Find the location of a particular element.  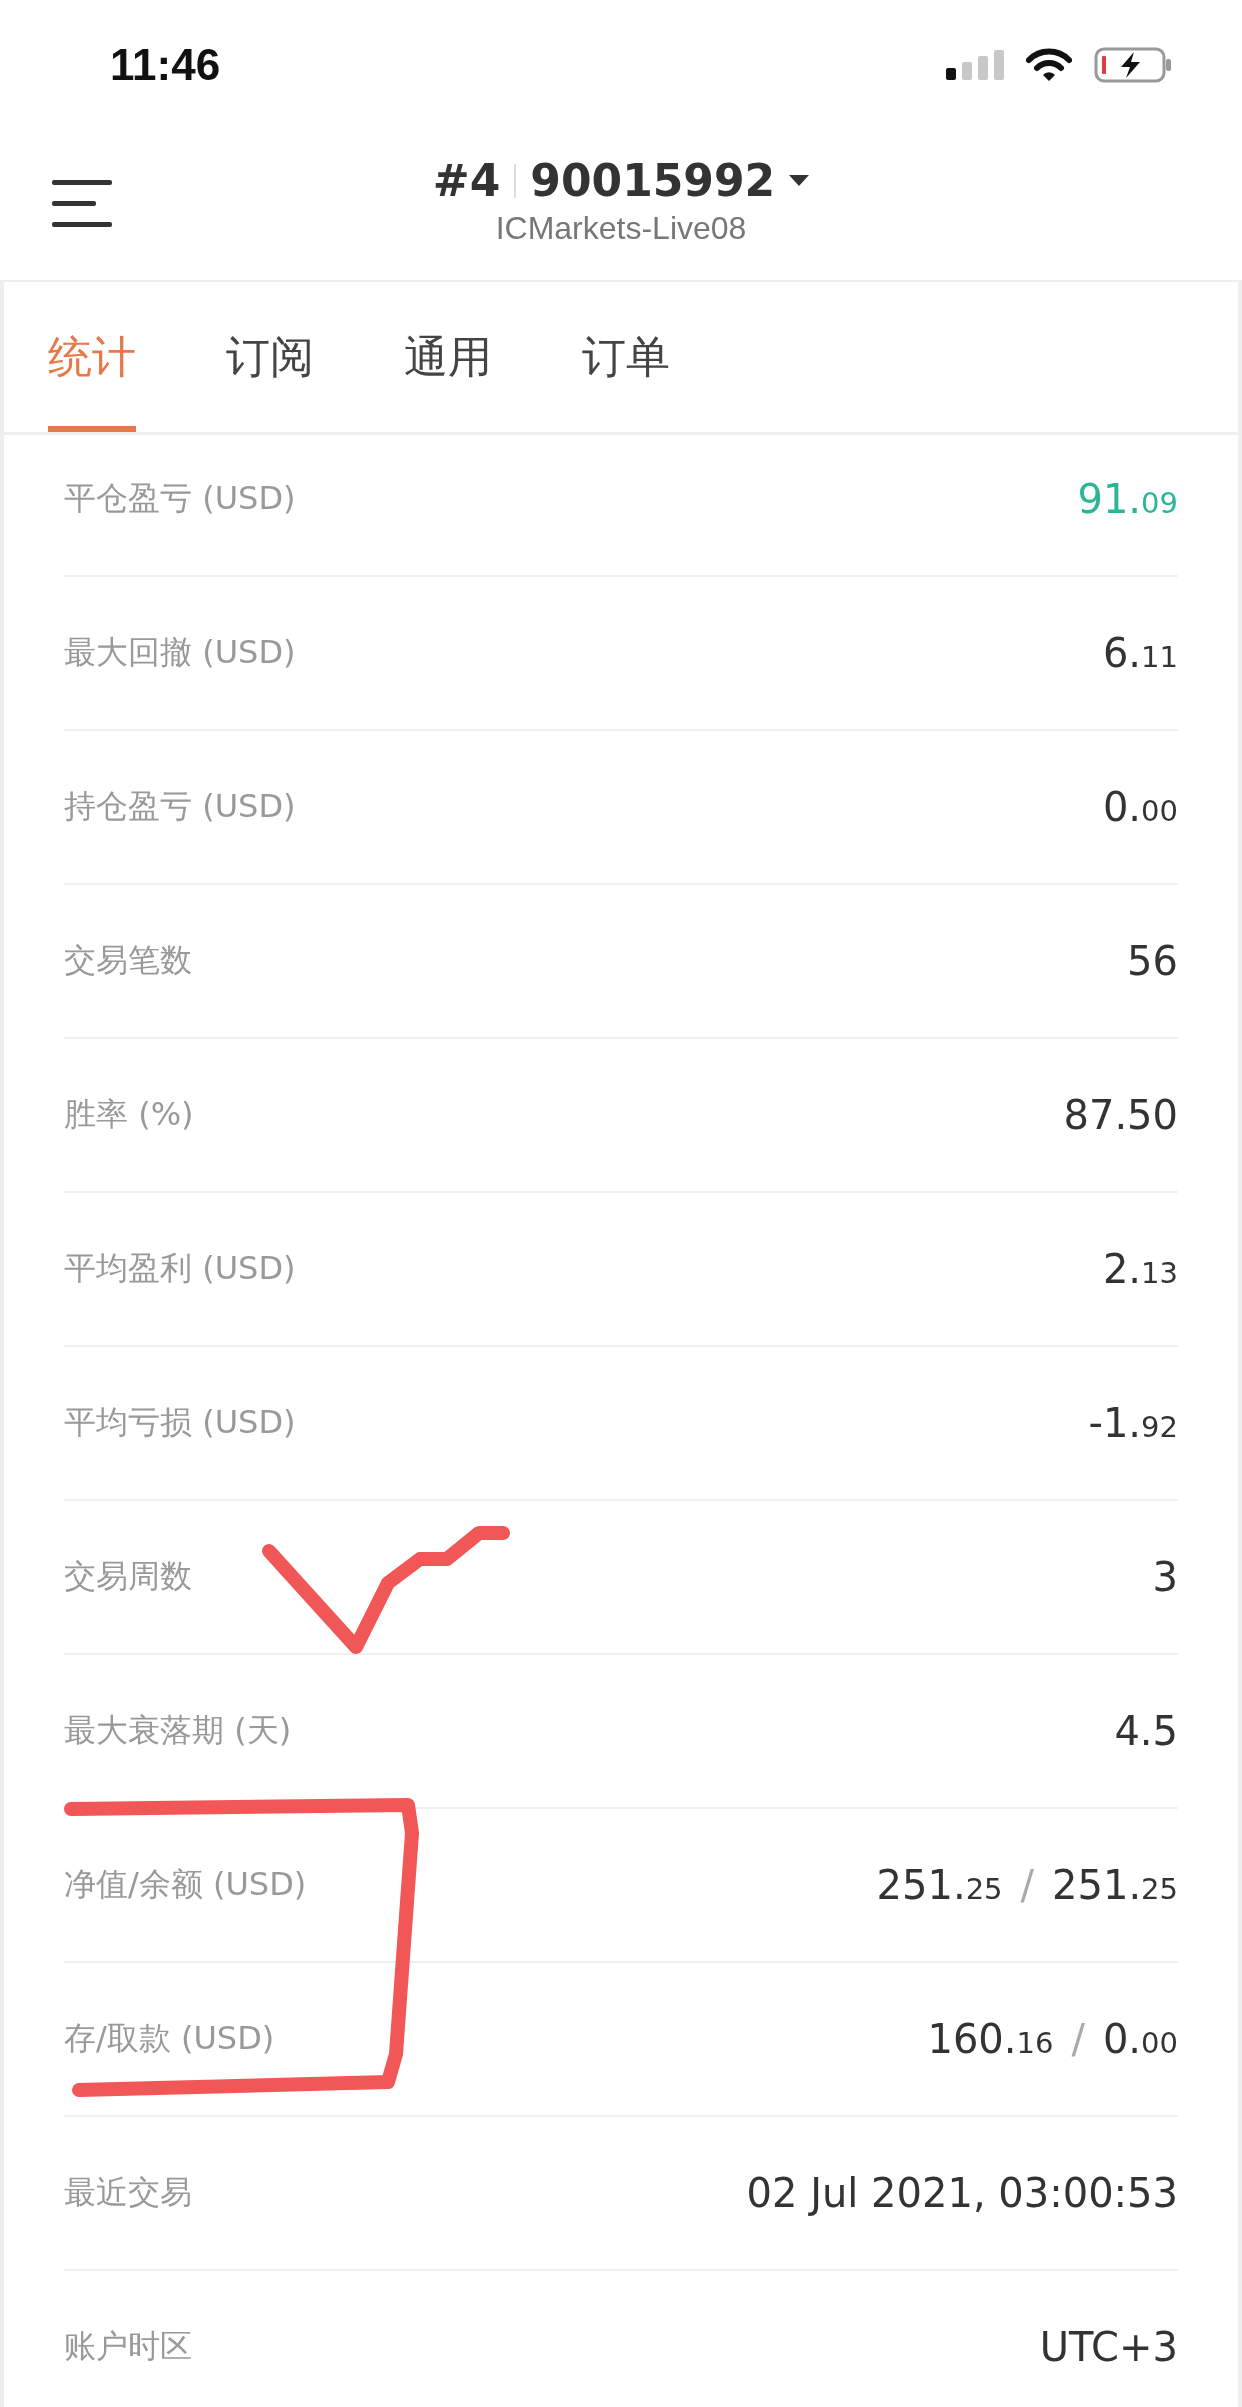

stat-label: 最近交易 is located at coordinates (128, 2192).